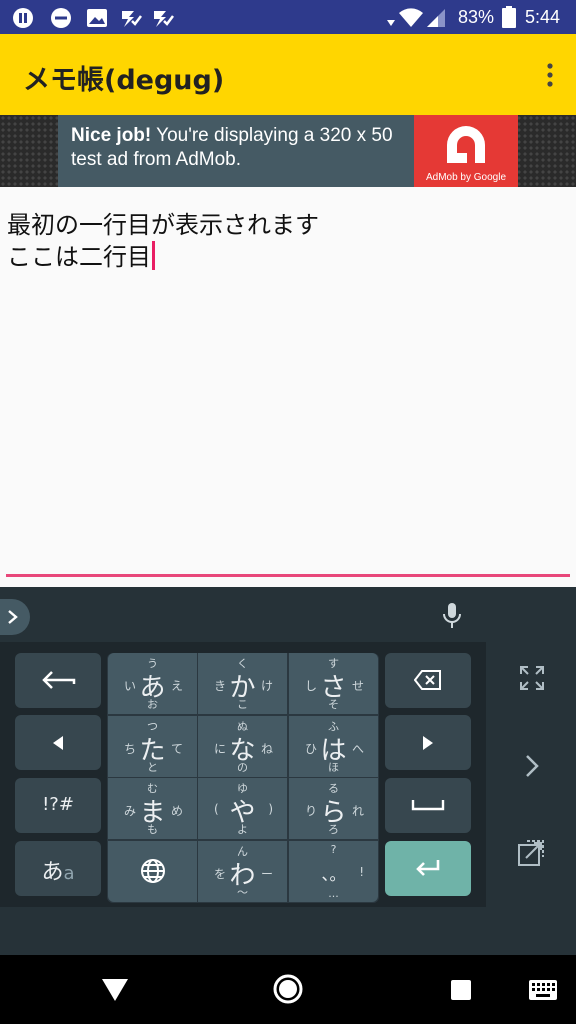 This screenshot has height=1024, width=576. What do you see at coordinates (152, 683) in the screenshot?
I see `flick-key: あうおいえ` at bounding box center [152, 683].